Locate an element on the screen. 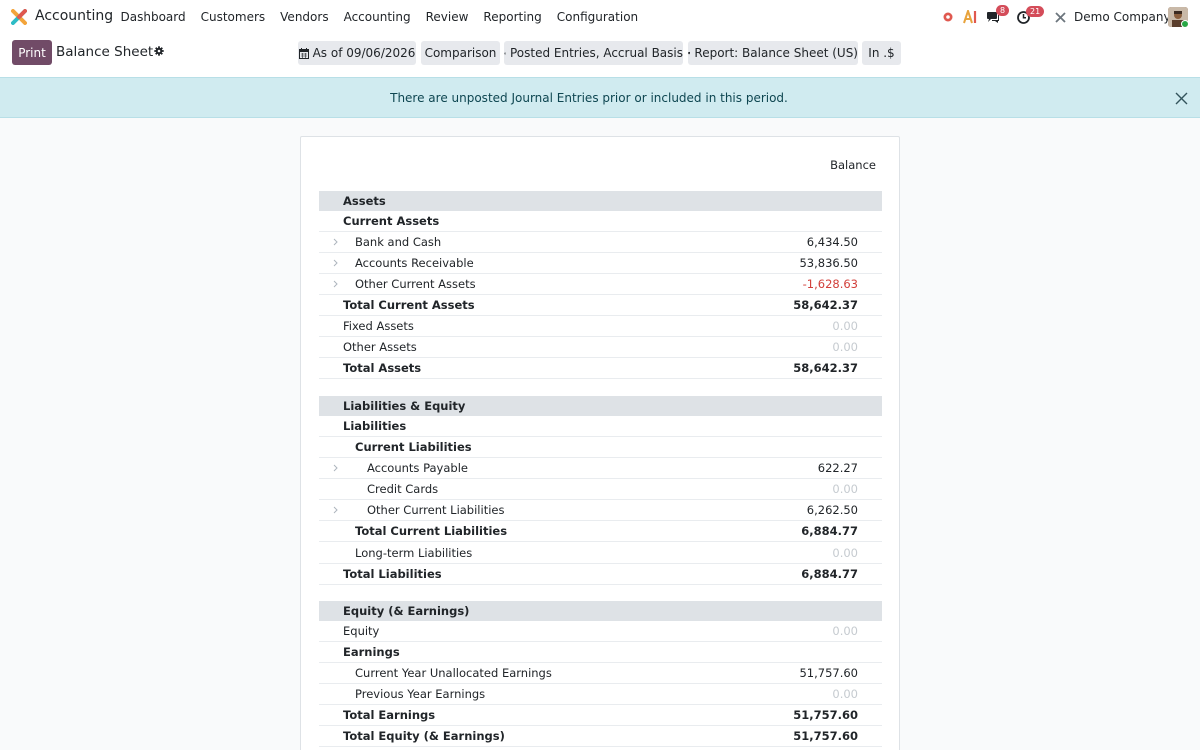 The image size is (1200, 750). menu-accounting: Accounting is located at coordinates (377, 17).